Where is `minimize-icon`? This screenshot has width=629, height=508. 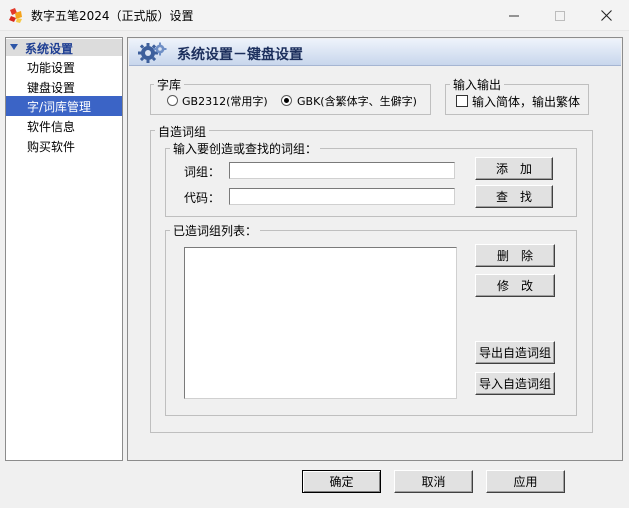
minimize-icon is located at coordinates (514, 15).